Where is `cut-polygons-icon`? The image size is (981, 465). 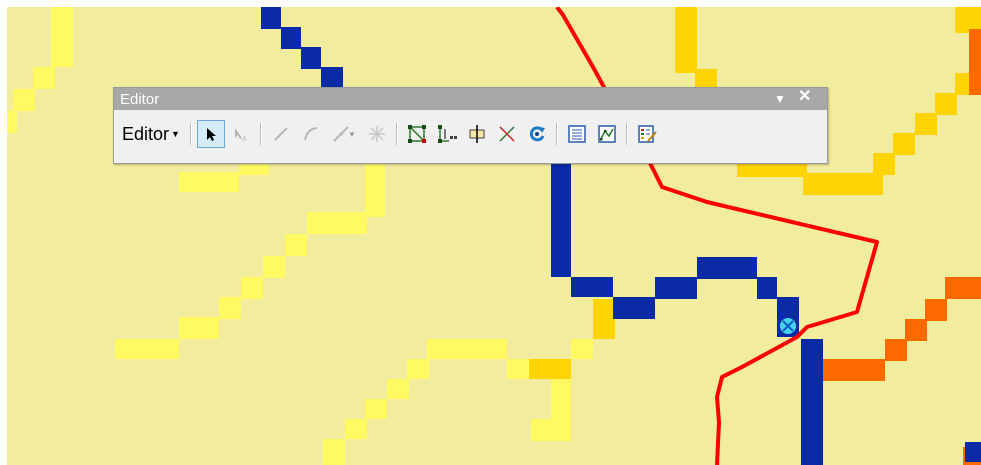
cut-polygons-icon is located at coordinates (477, 134).